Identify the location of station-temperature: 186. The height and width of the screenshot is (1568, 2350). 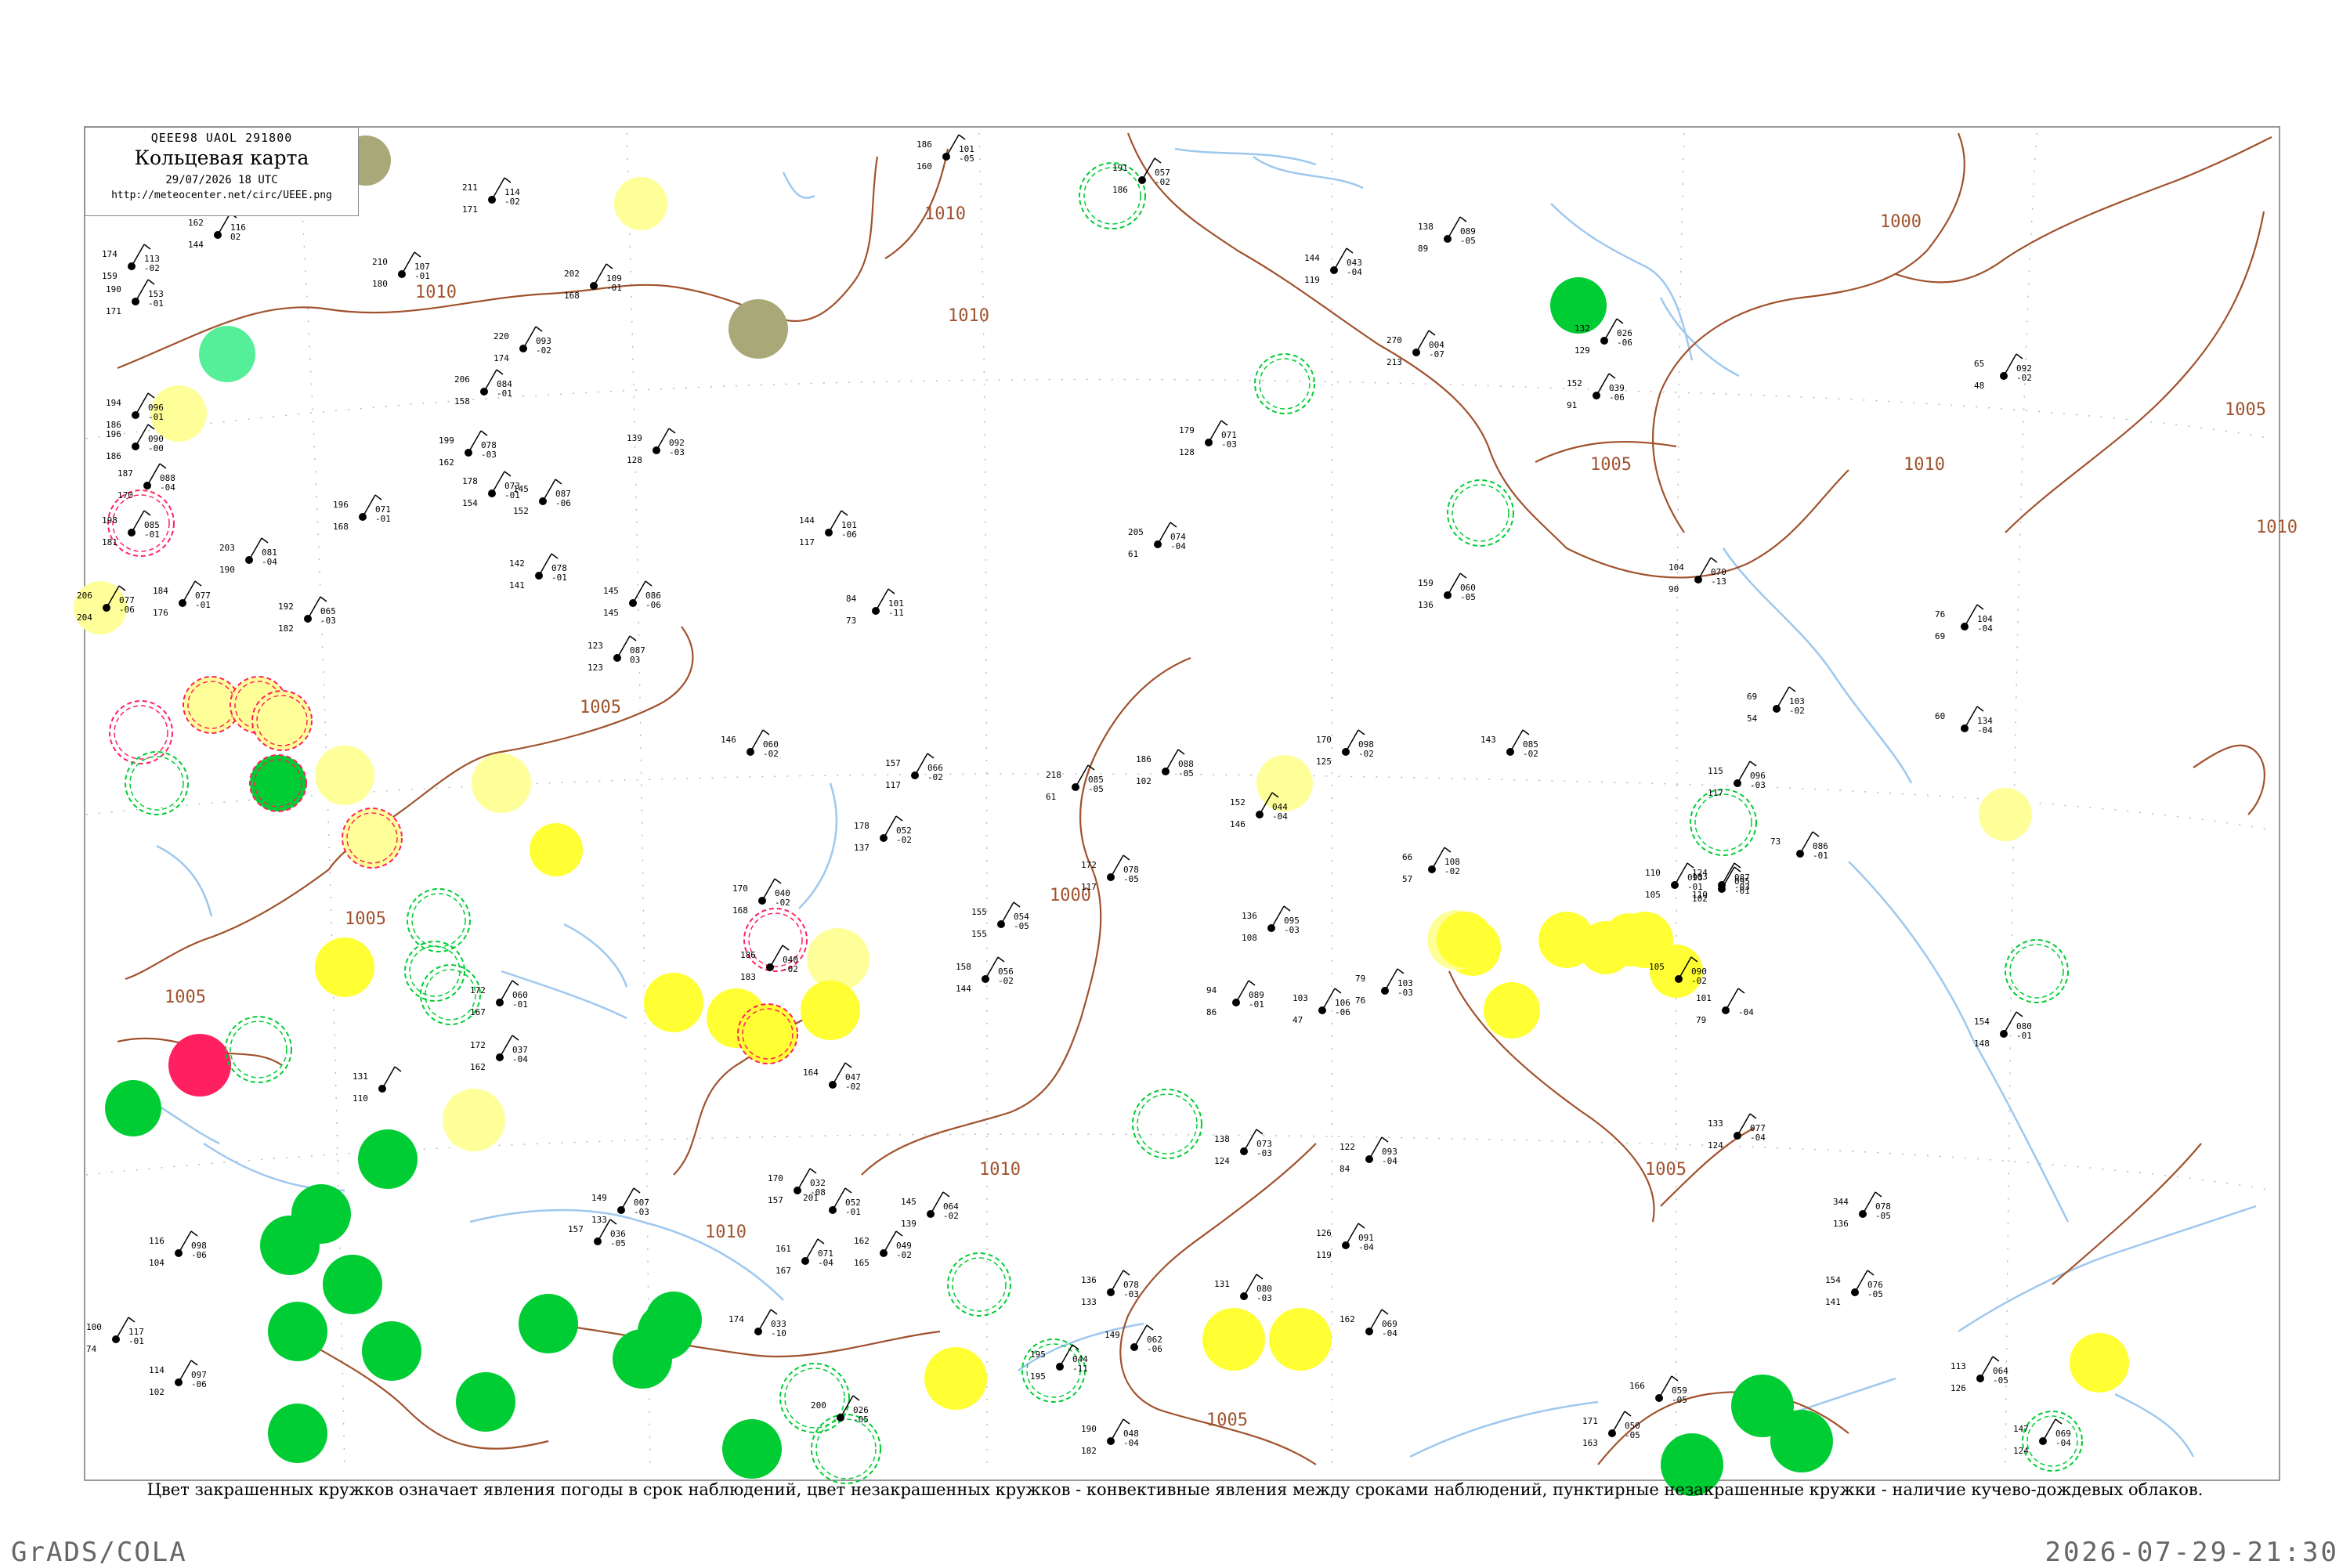
(924, 144).